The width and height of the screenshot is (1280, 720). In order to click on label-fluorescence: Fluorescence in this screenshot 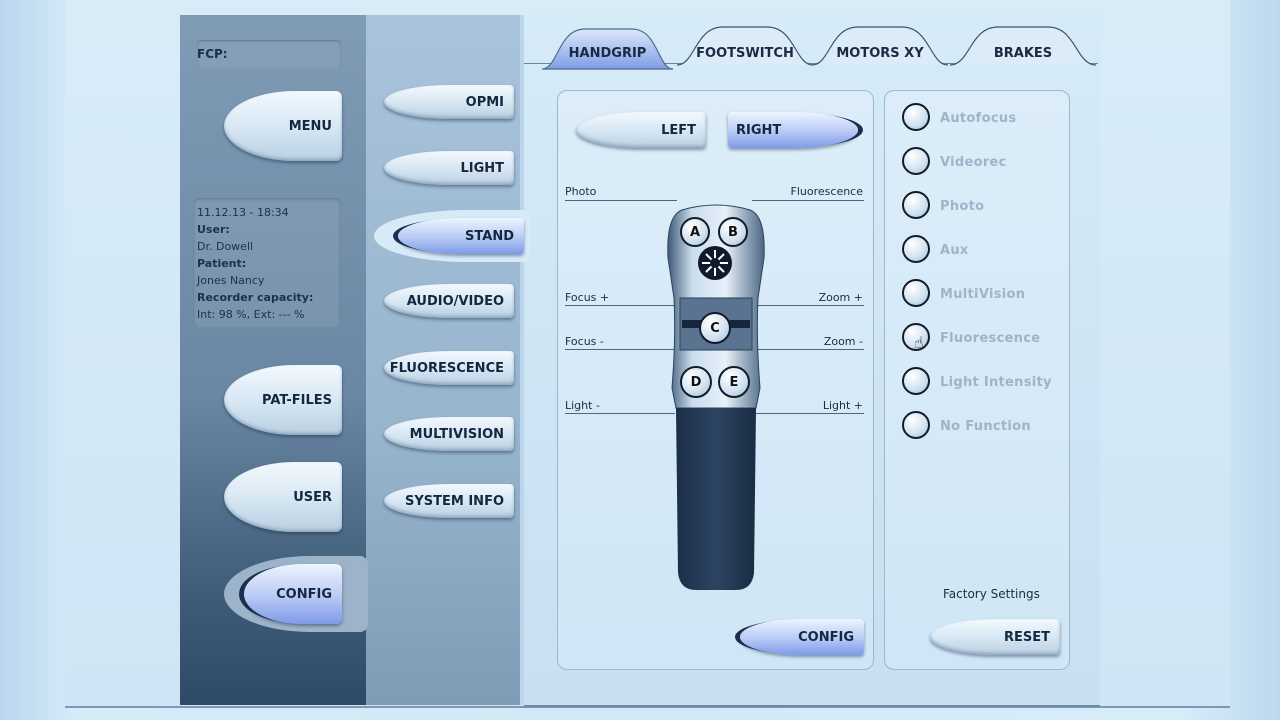, I will do `click(826, 191)`.